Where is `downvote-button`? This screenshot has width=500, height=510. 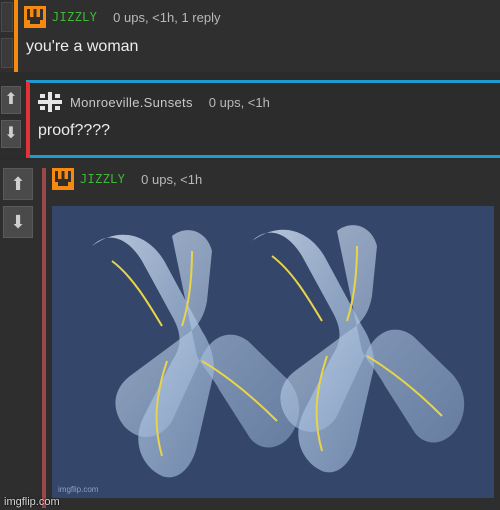 downvote-button is located at coordinates (7, 53).